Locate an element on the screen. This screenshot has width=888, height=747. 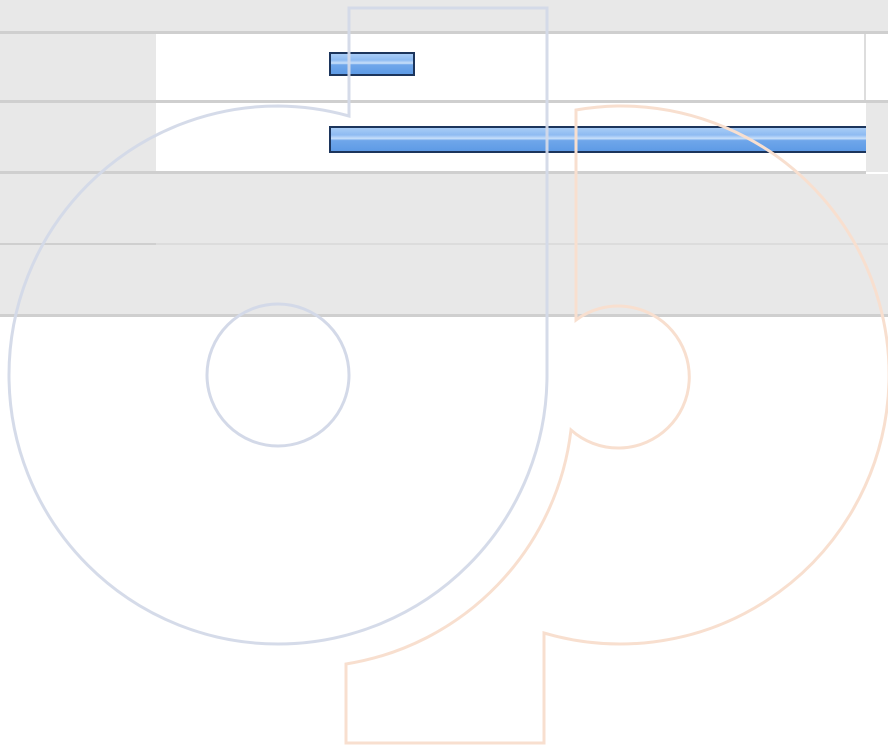
header-band is located at coordinates (444, 15).